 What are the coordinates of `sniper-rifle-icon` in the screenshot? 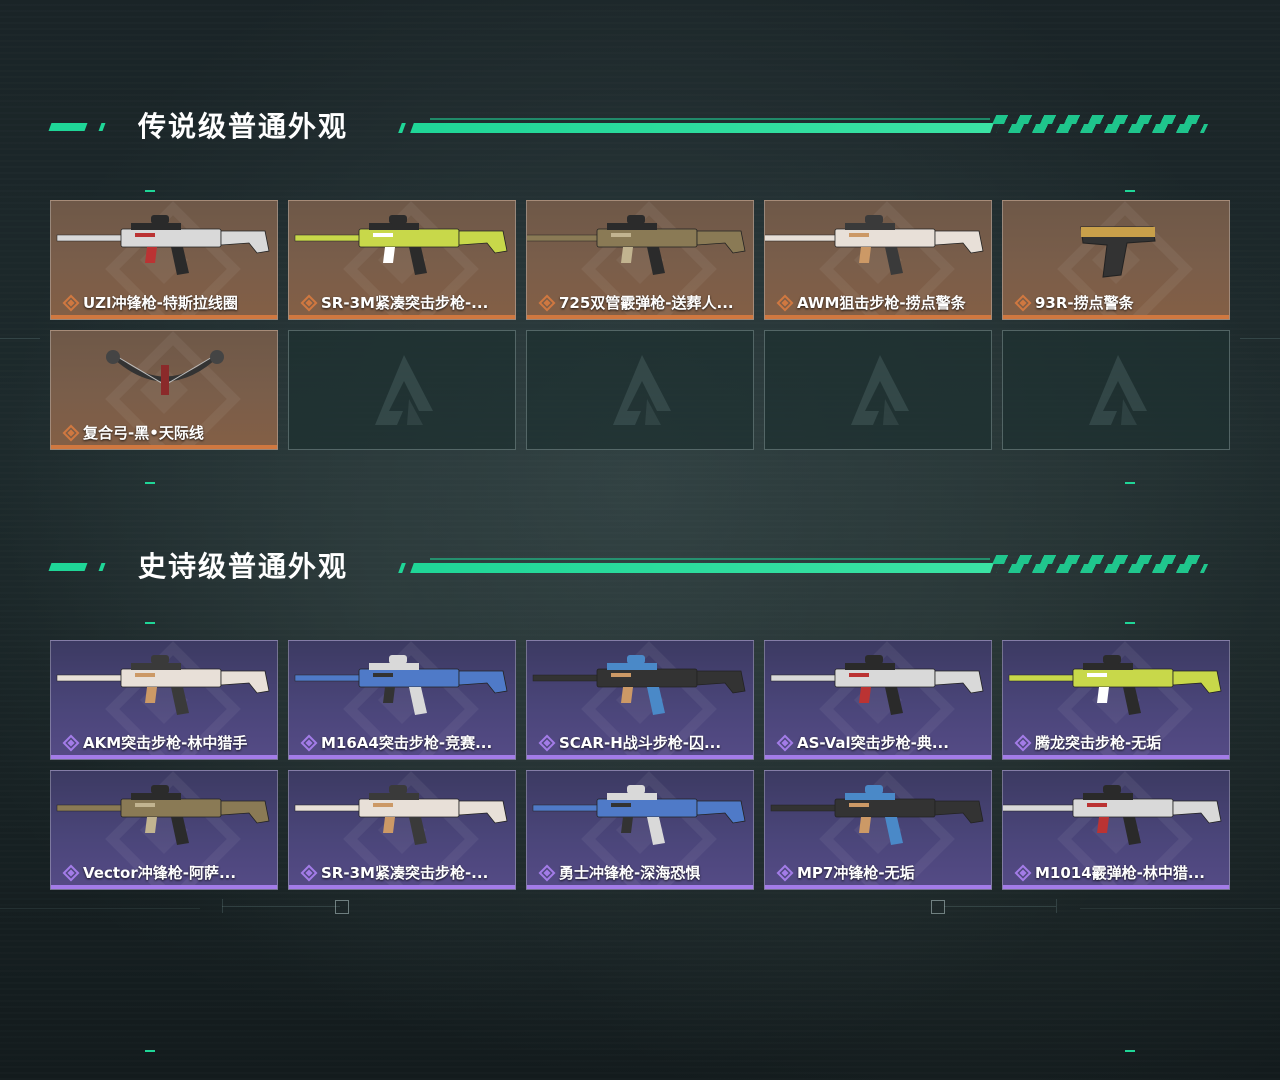 It's located at (874, 245).